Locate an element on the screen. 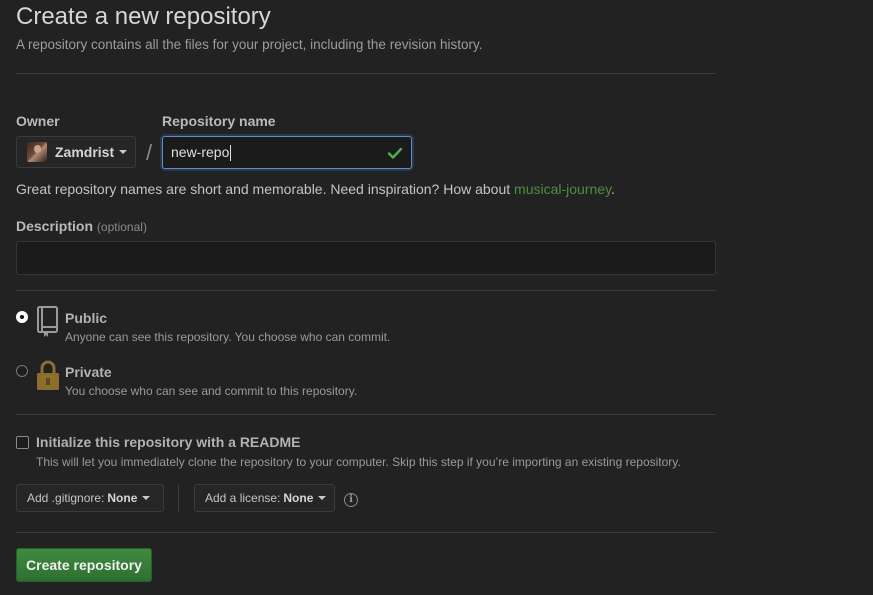  owner-name: Zamdrist is located at coordinates (85, 152).